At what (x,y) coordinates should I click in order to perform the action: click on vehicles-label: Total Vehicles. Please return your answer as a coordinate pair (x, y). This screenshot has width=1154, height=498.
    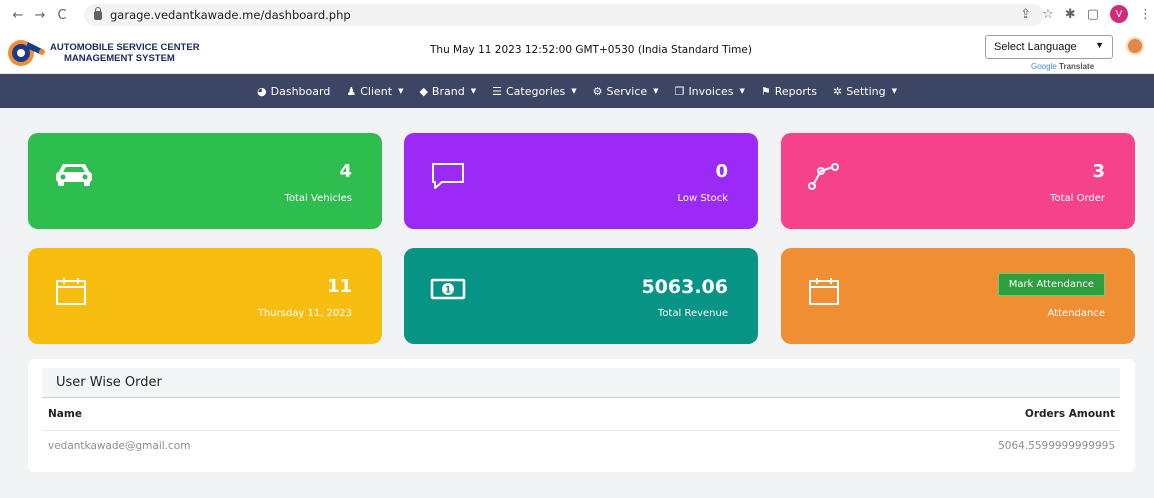
    Looking at the image, I should click on (318, 198).